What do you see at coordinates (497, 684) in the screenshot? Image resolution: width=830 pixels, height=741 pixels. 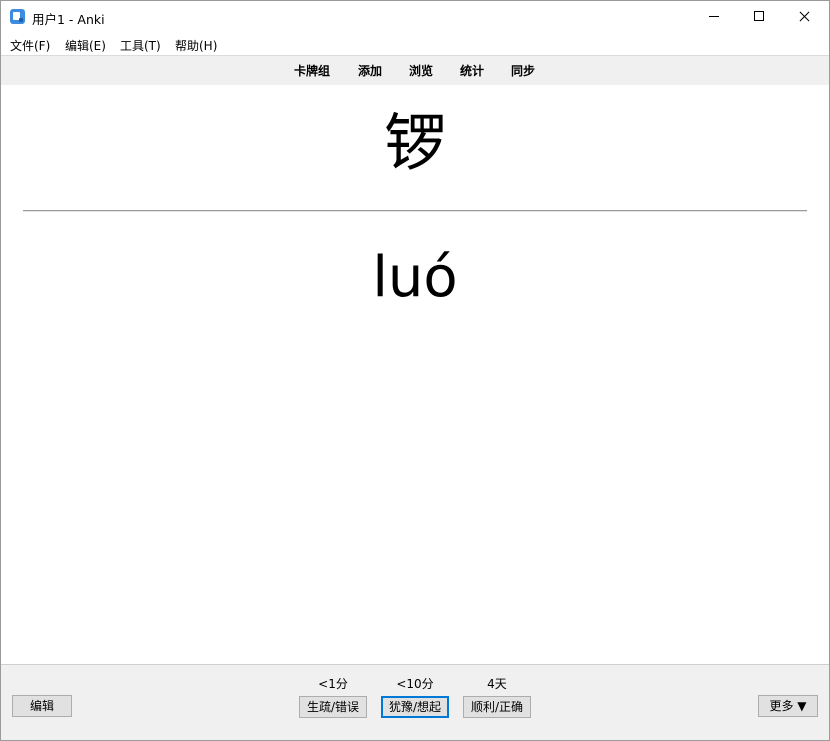 I see `good-interval: 4天` at bounding box center [497, 684].